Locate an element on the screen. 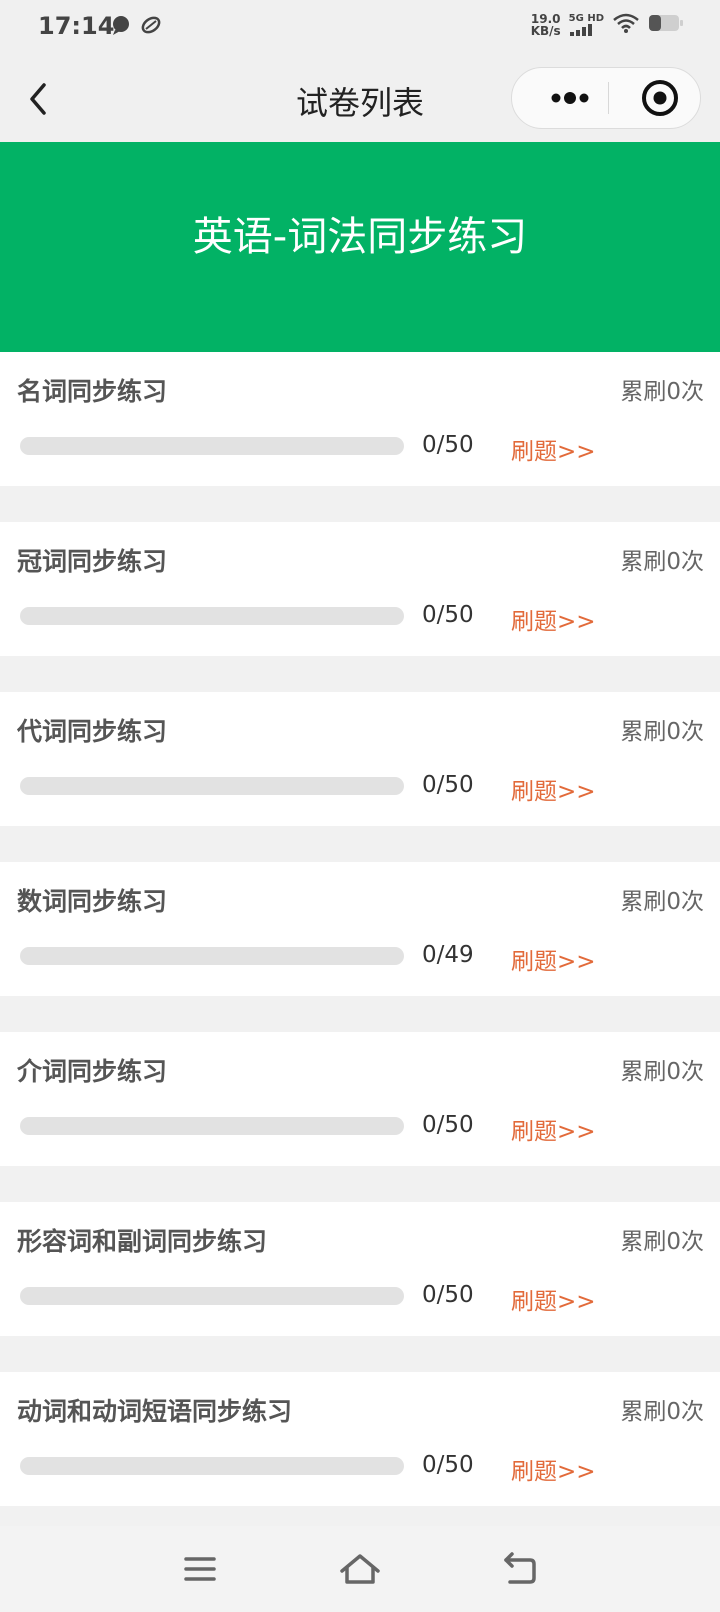 The image size is (720, 1612). more-button is located at coordinates (570, 98).